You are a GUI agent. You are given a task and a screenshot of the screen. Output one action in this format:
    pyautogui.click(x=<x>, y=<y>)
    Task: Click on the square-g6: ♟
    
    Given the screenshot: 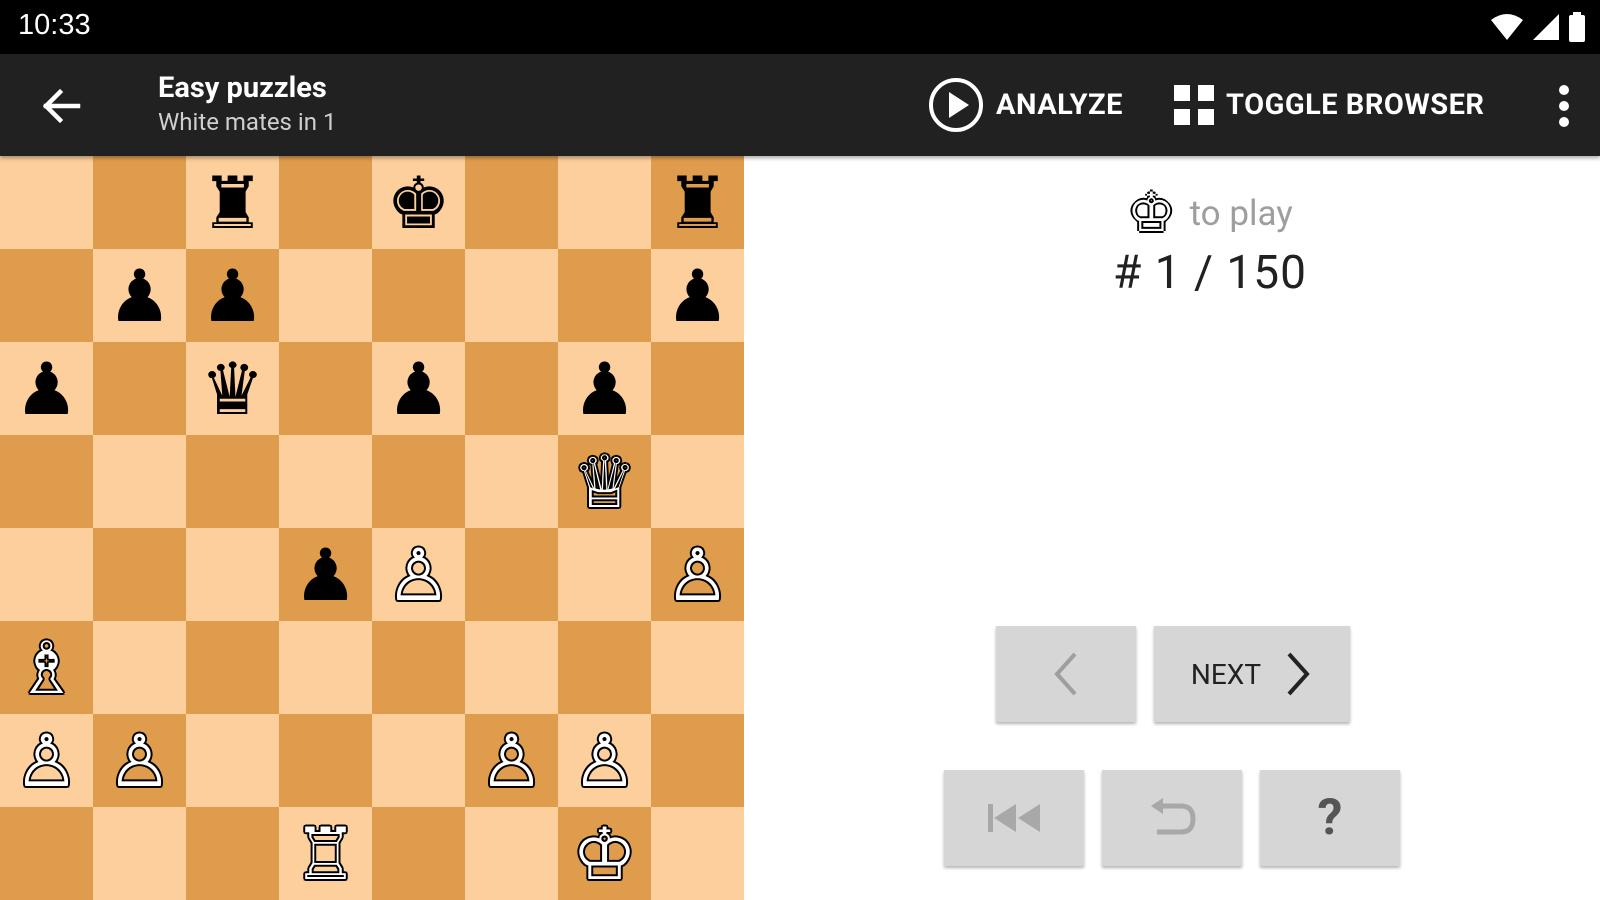 What is the action you would take?
    pyautogui.click(x=604, y=388)
    